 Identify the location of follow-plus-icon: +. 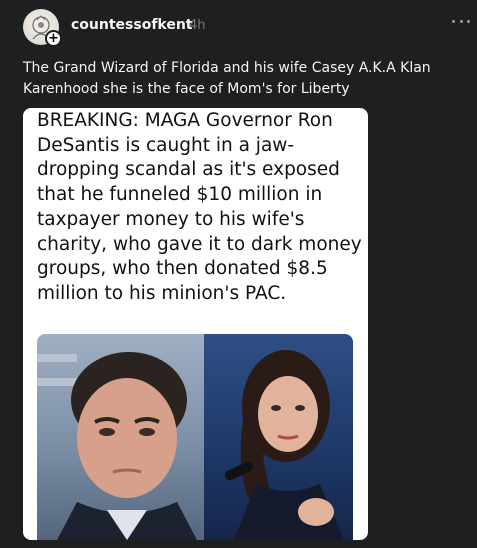
(53, 38).